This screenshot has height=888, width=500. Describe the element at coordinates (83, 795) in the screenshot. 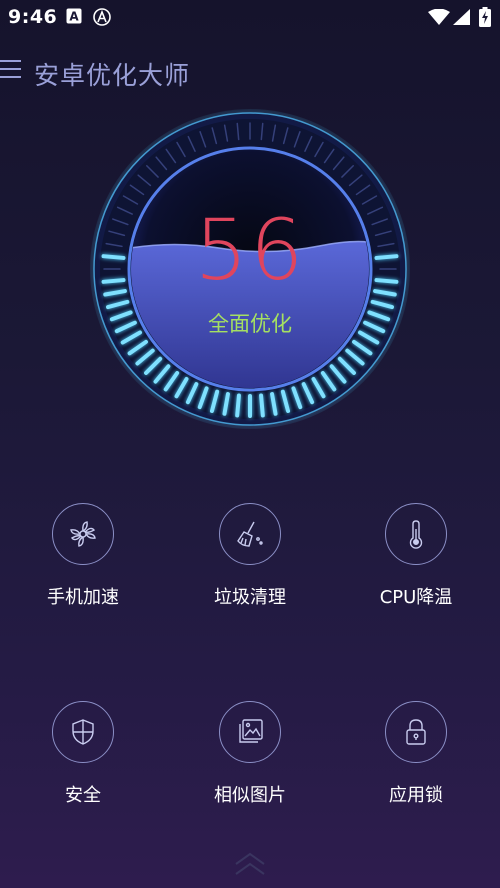

I see `security-label: 安全` at that location.